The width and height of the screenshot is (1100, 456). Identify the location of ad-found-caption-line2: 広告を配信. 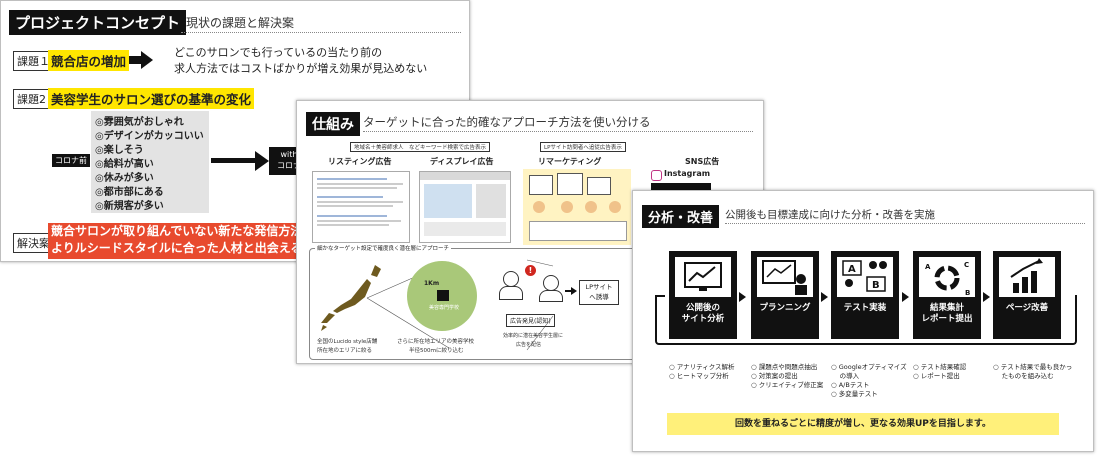
(529, 345).